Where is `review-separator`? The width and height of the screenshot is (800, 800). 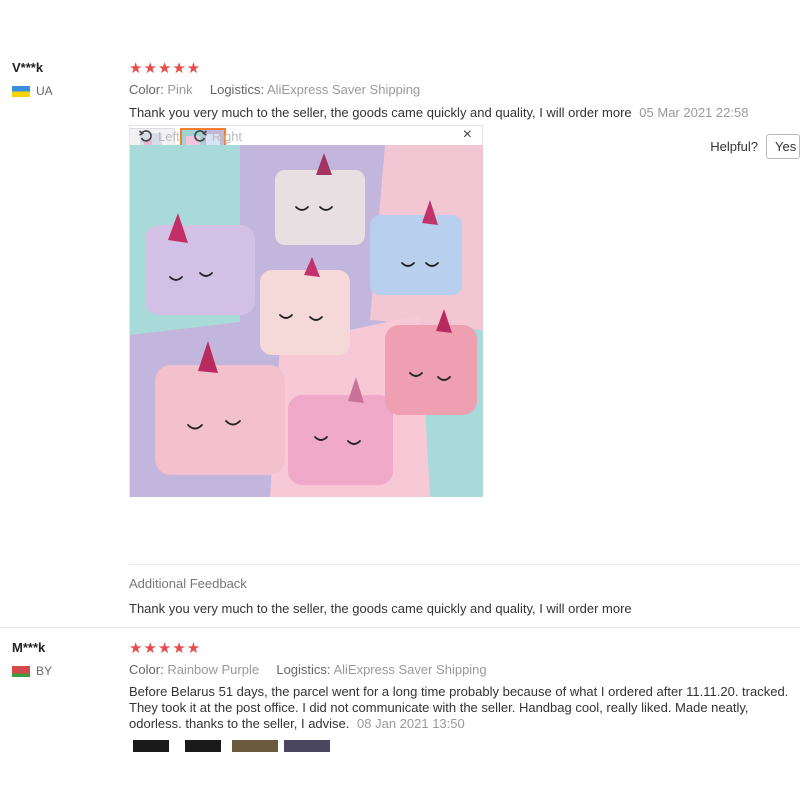
review-separator is located at coordinates (400, 627).